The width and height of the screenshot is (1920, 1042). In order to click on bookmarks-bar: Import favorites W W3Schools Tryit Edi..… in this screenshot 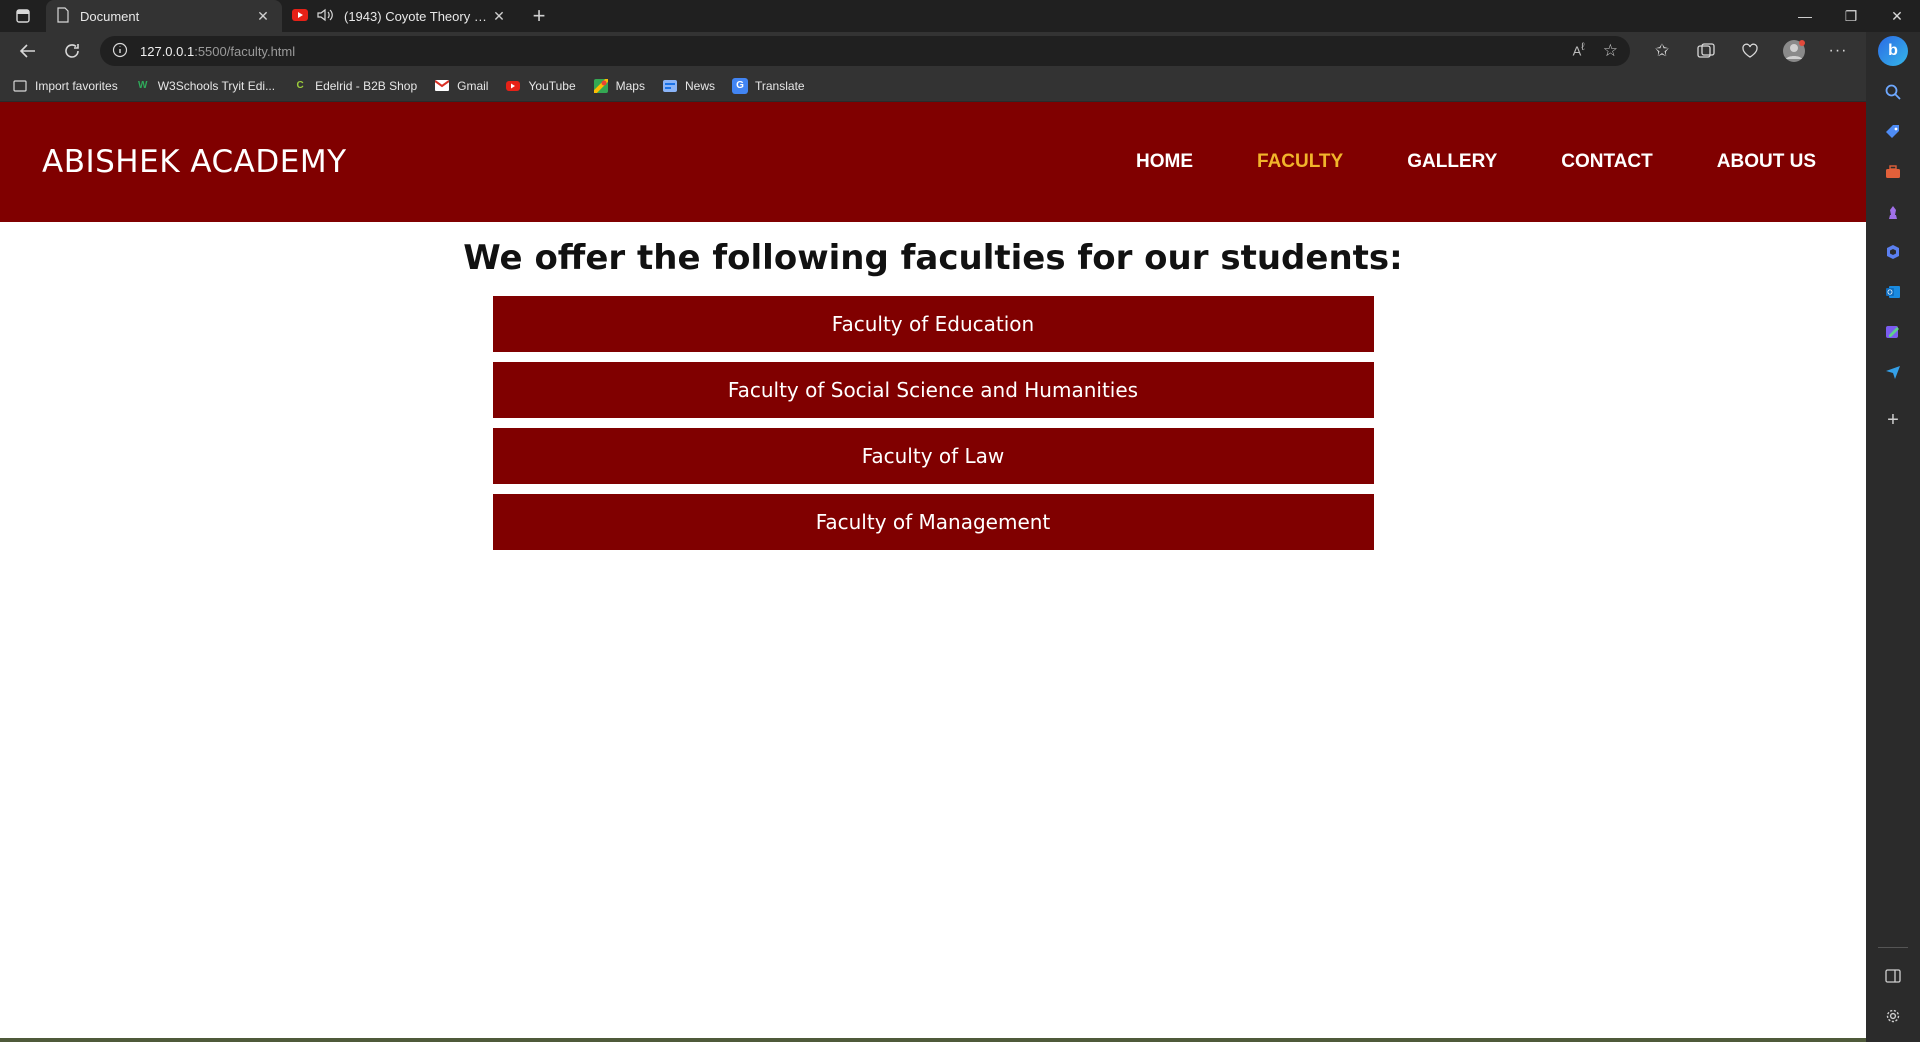, I will do `click(933, 86)`.